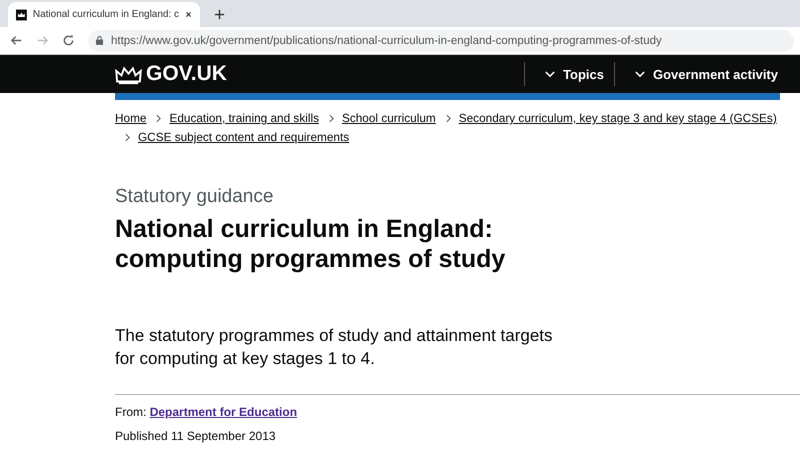 This screenshot has width=800, height=466. I want to click on page-title: National curriculum in England: computing programmes of study, so click(310, 244).